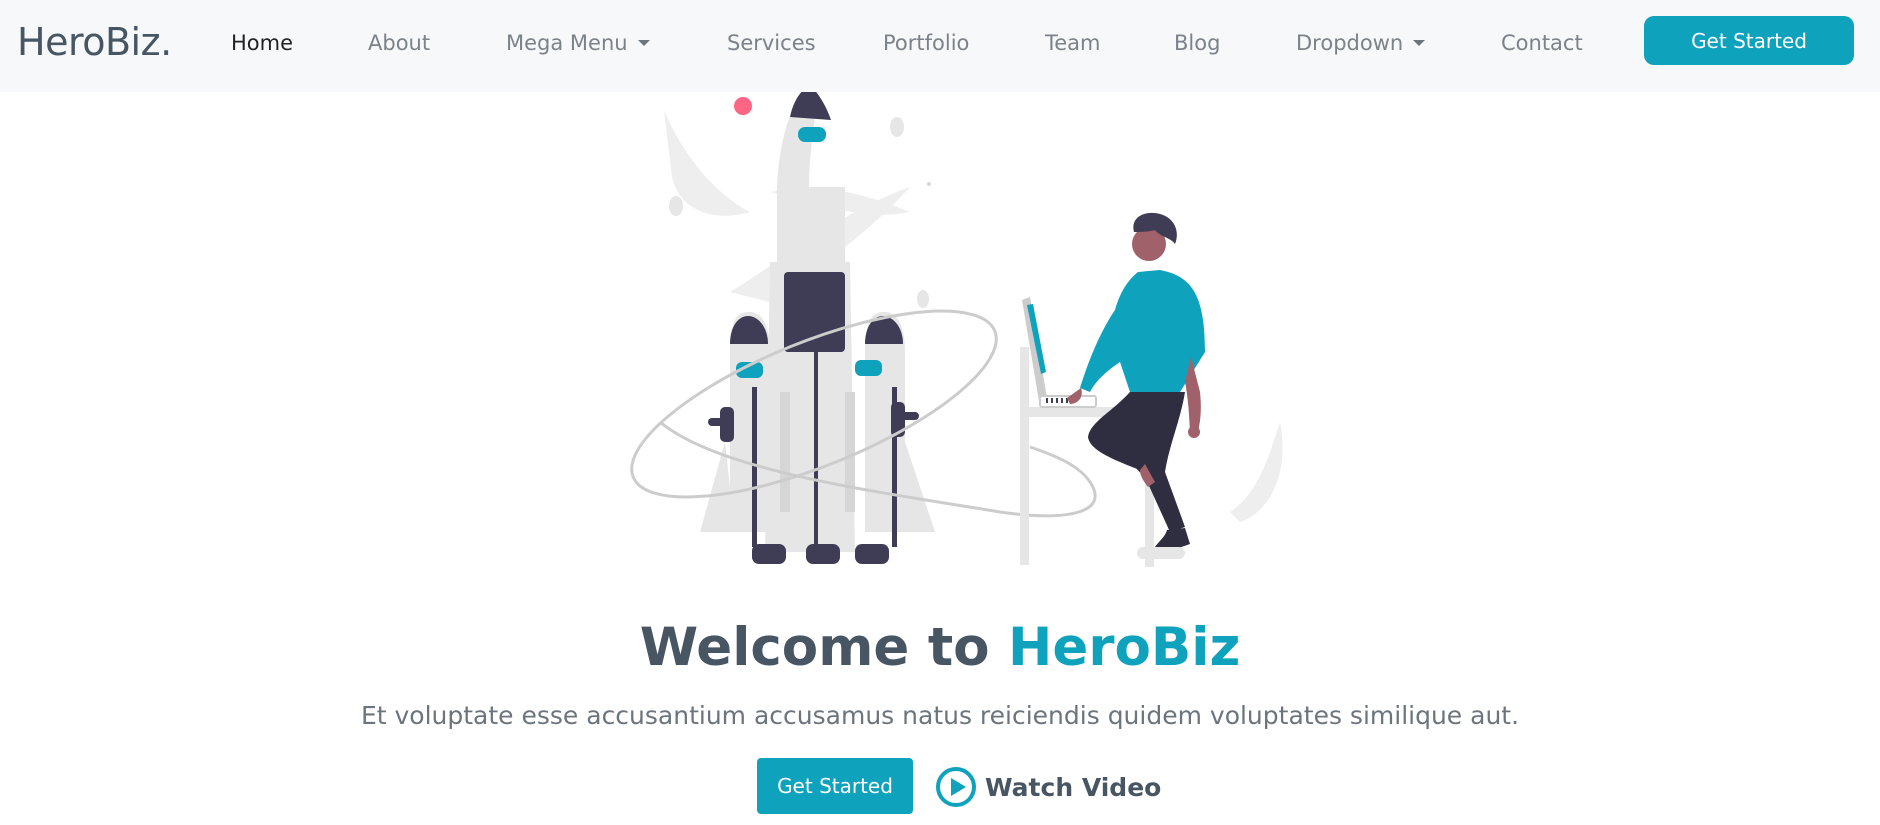 Image resolution: width=1880 pixels, height=825 pixels. Describe the element at coordinates (94, 42) in the screenshot. I see `brand-logo: HeroBiz.` at that location.